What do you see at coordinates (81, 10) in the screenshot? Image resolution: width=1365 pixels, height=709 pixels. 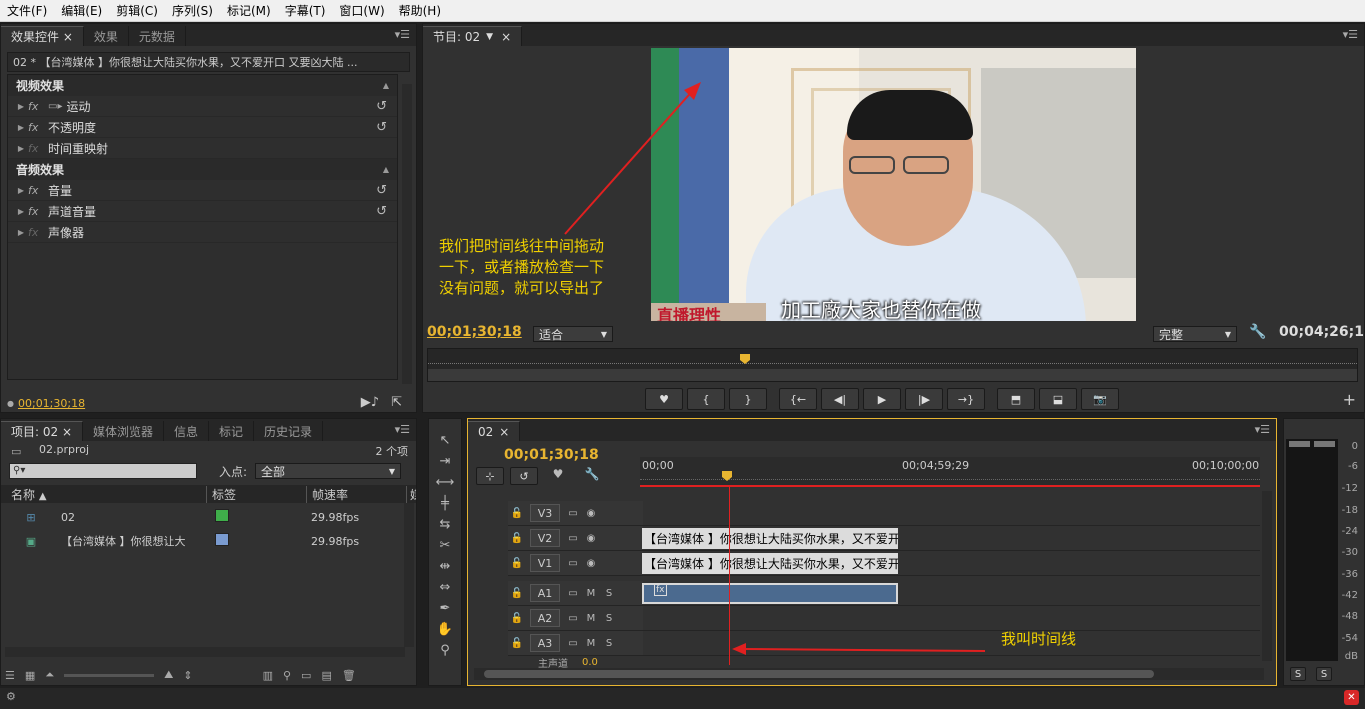 I see `menu-edit: 编辑(E)` at bounding box center [81, 10].